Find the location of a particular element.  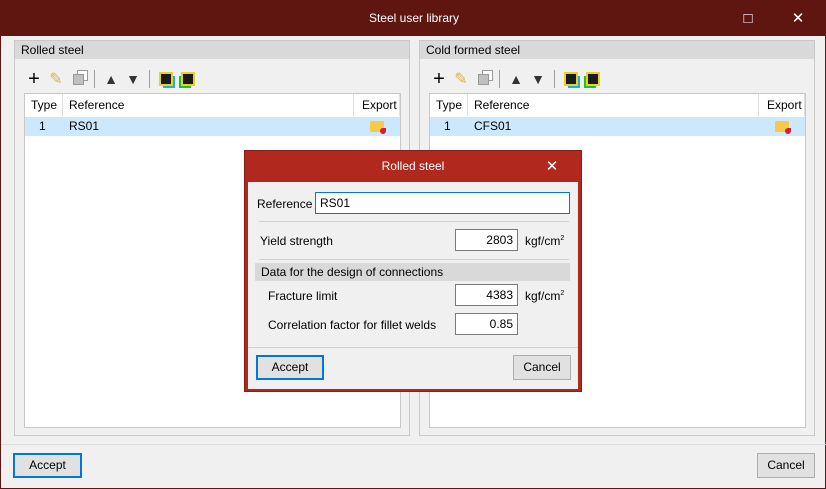

correlation-factor-input: 0.85 is located at coordinates (486, 324).